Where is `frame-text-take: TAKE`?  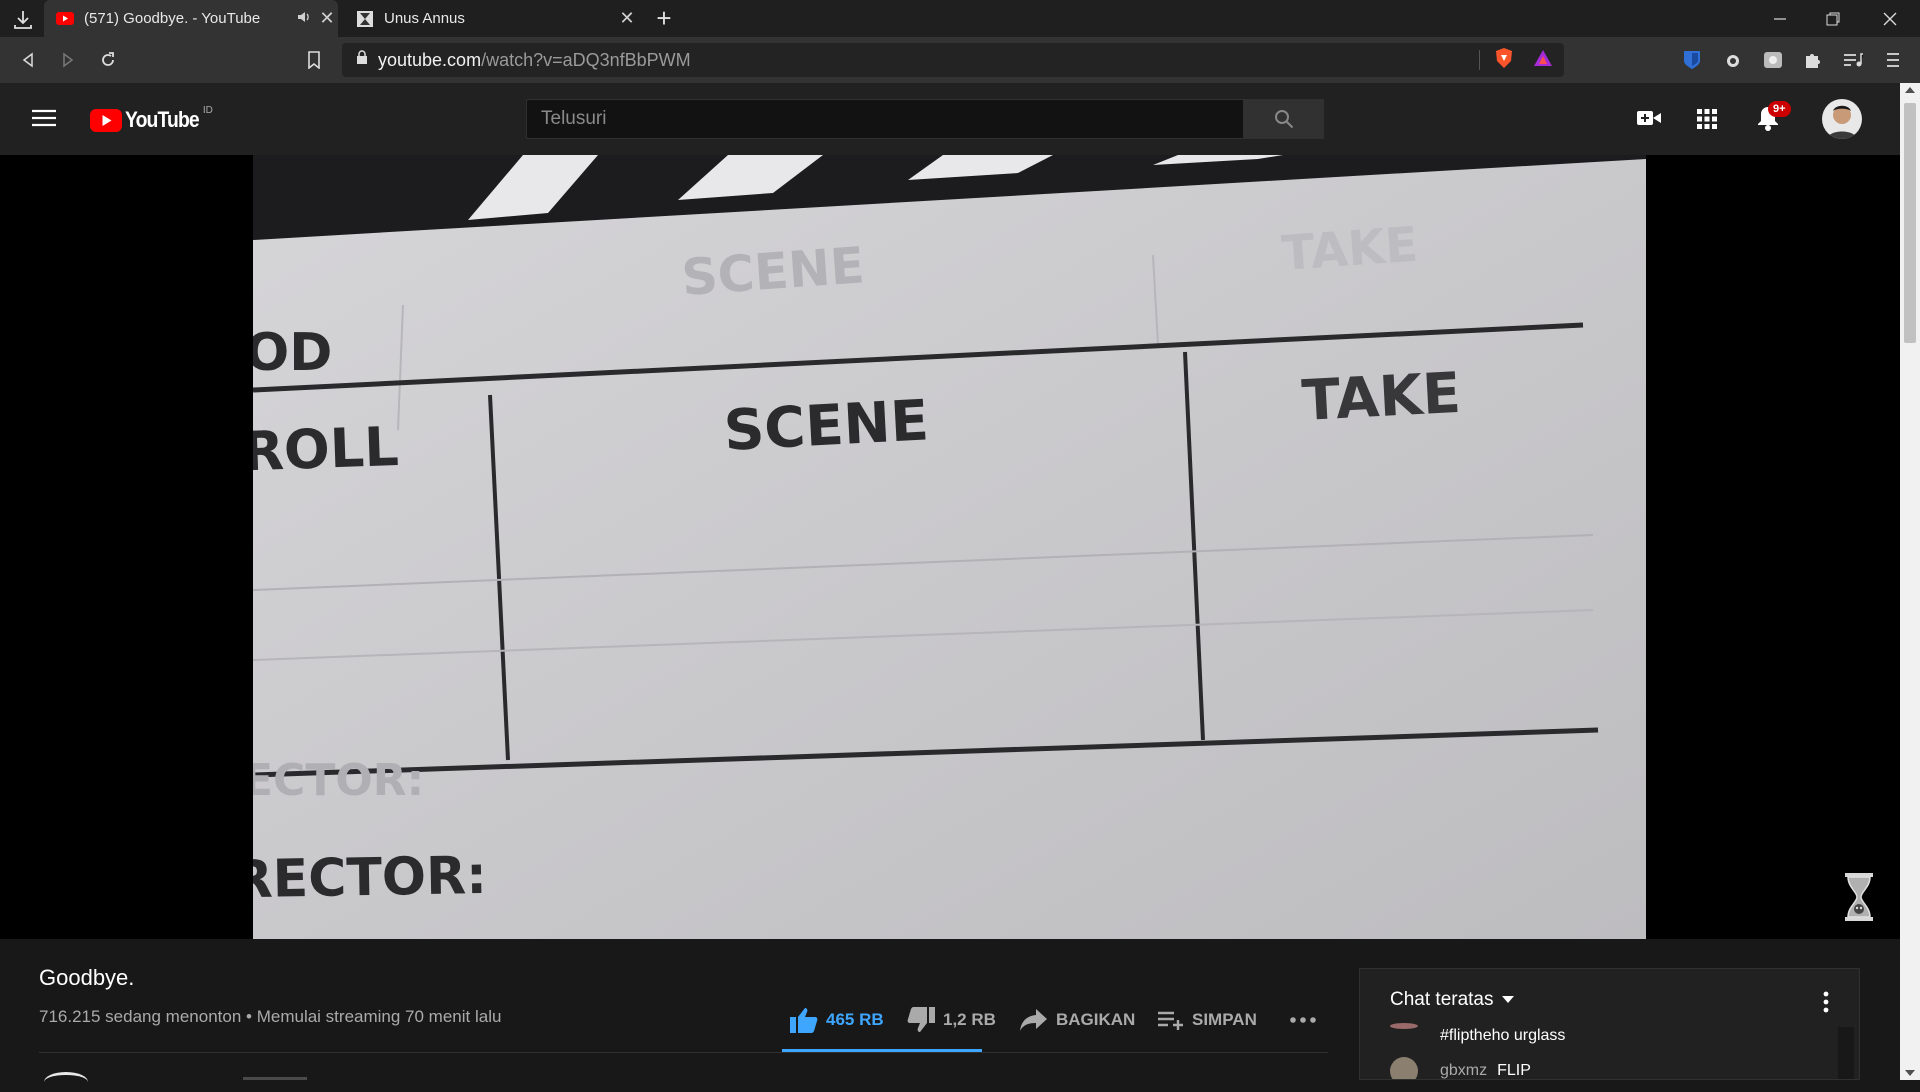
frame-text-take: TAKE is located at coordinates (1381, 397).